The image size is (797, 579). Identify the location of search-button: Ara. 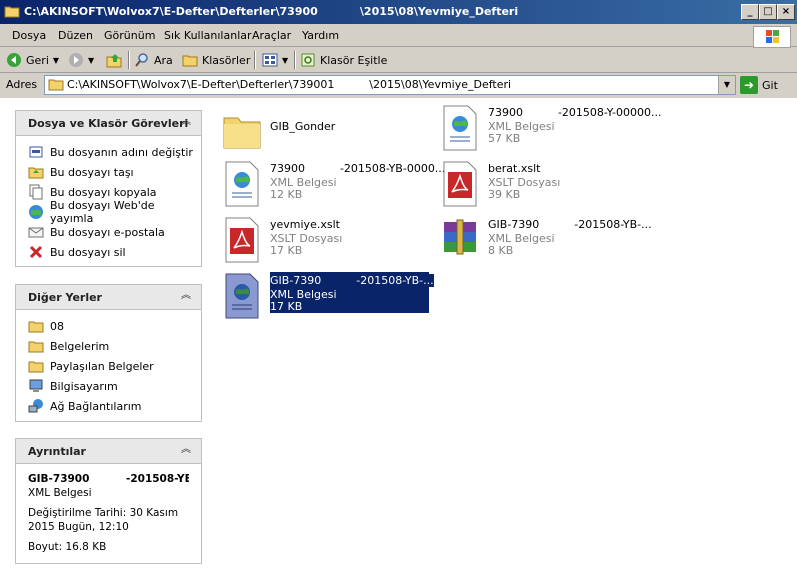
(153, 60).